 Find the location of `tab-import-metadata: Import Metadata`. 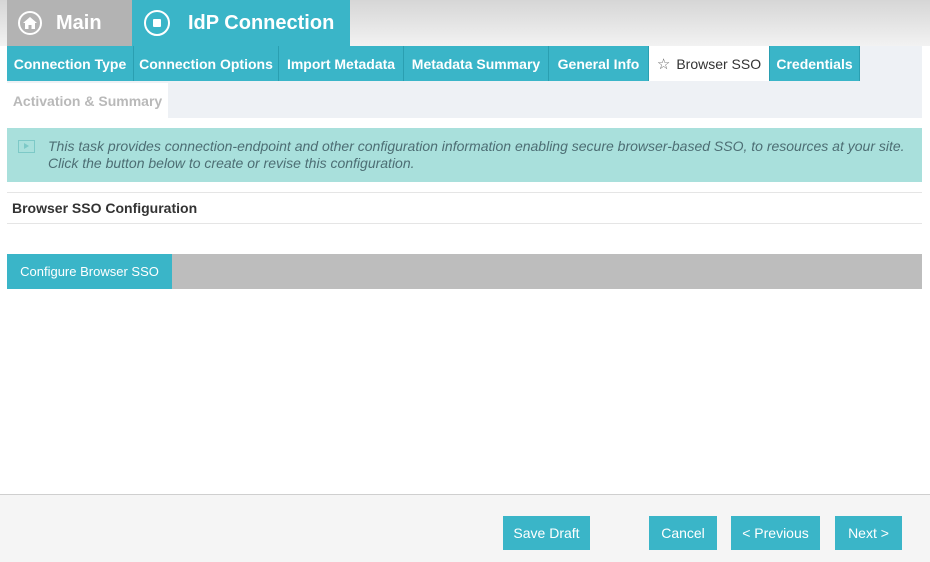

tab-import-metadata: Import Metadata is located at coordinates (341, 63).